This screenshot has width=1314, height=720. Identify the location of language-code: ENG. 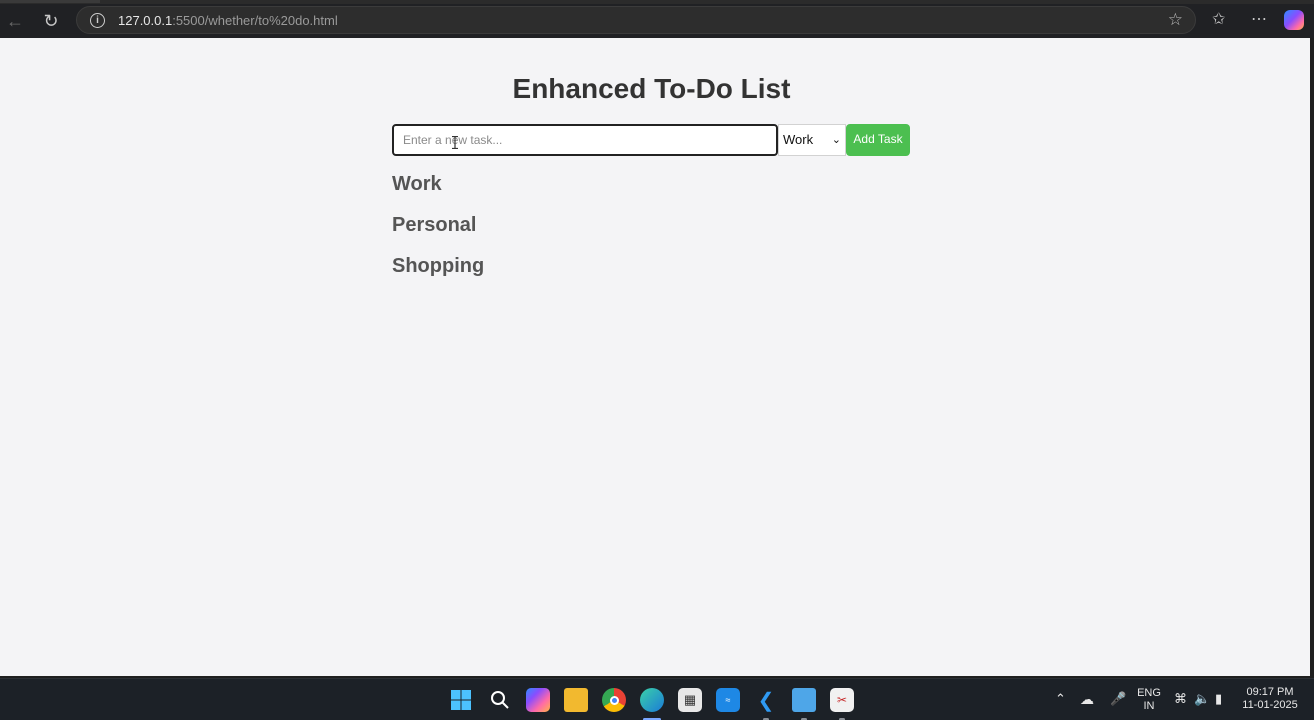
(1149, 693).